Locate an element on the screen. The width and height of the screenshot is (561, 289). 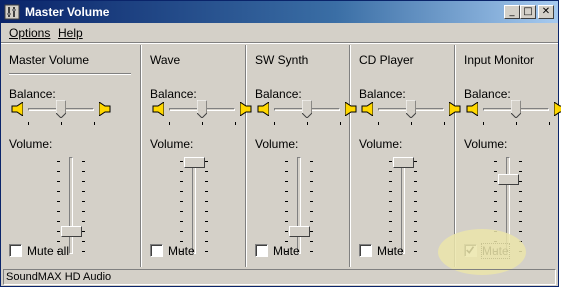
title-bar: Master Volume _ □ ✕ is located at coordinates (279, 12).